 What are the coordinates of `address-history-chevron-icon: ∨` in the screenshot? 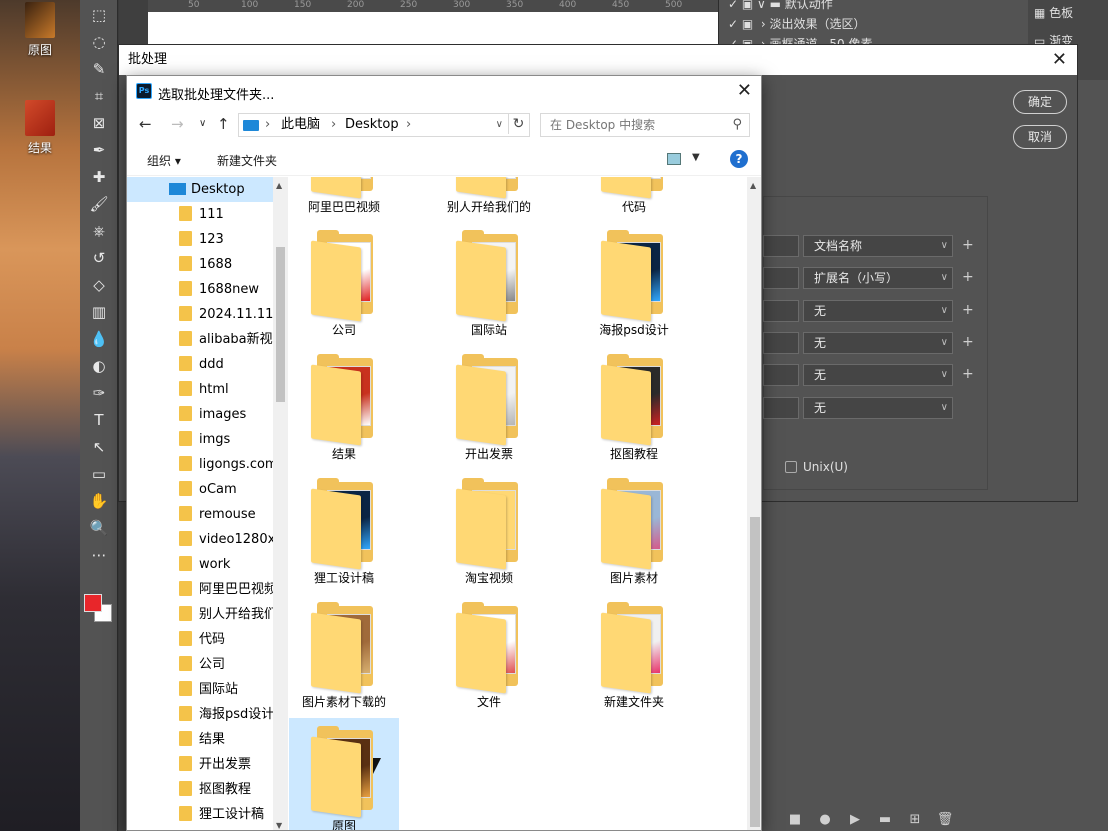 It's located at (499, 125).